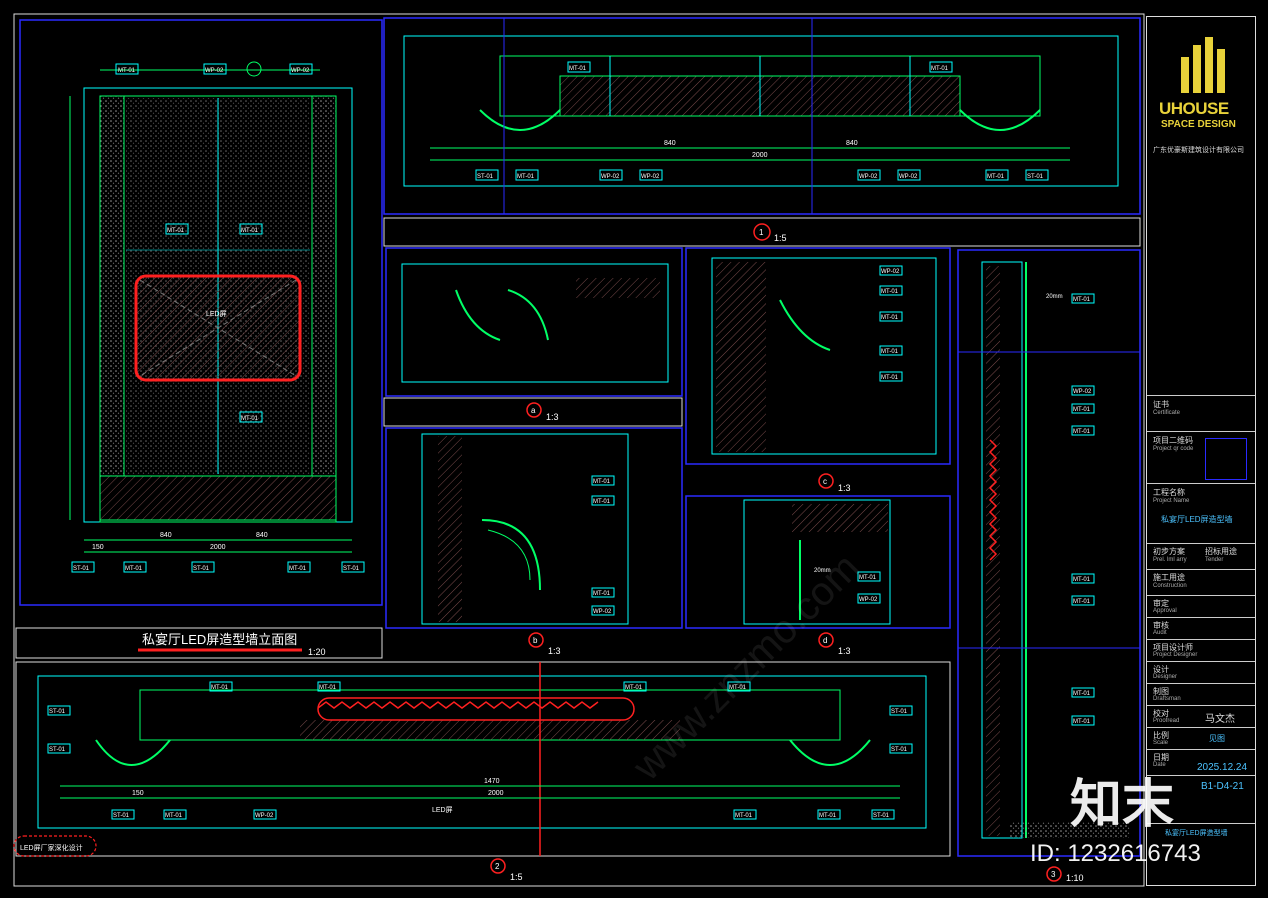  Describe the element at coordinates (890, 352) in the screenshot. I see `c-tag-mt01-c: MT-01` at that location.